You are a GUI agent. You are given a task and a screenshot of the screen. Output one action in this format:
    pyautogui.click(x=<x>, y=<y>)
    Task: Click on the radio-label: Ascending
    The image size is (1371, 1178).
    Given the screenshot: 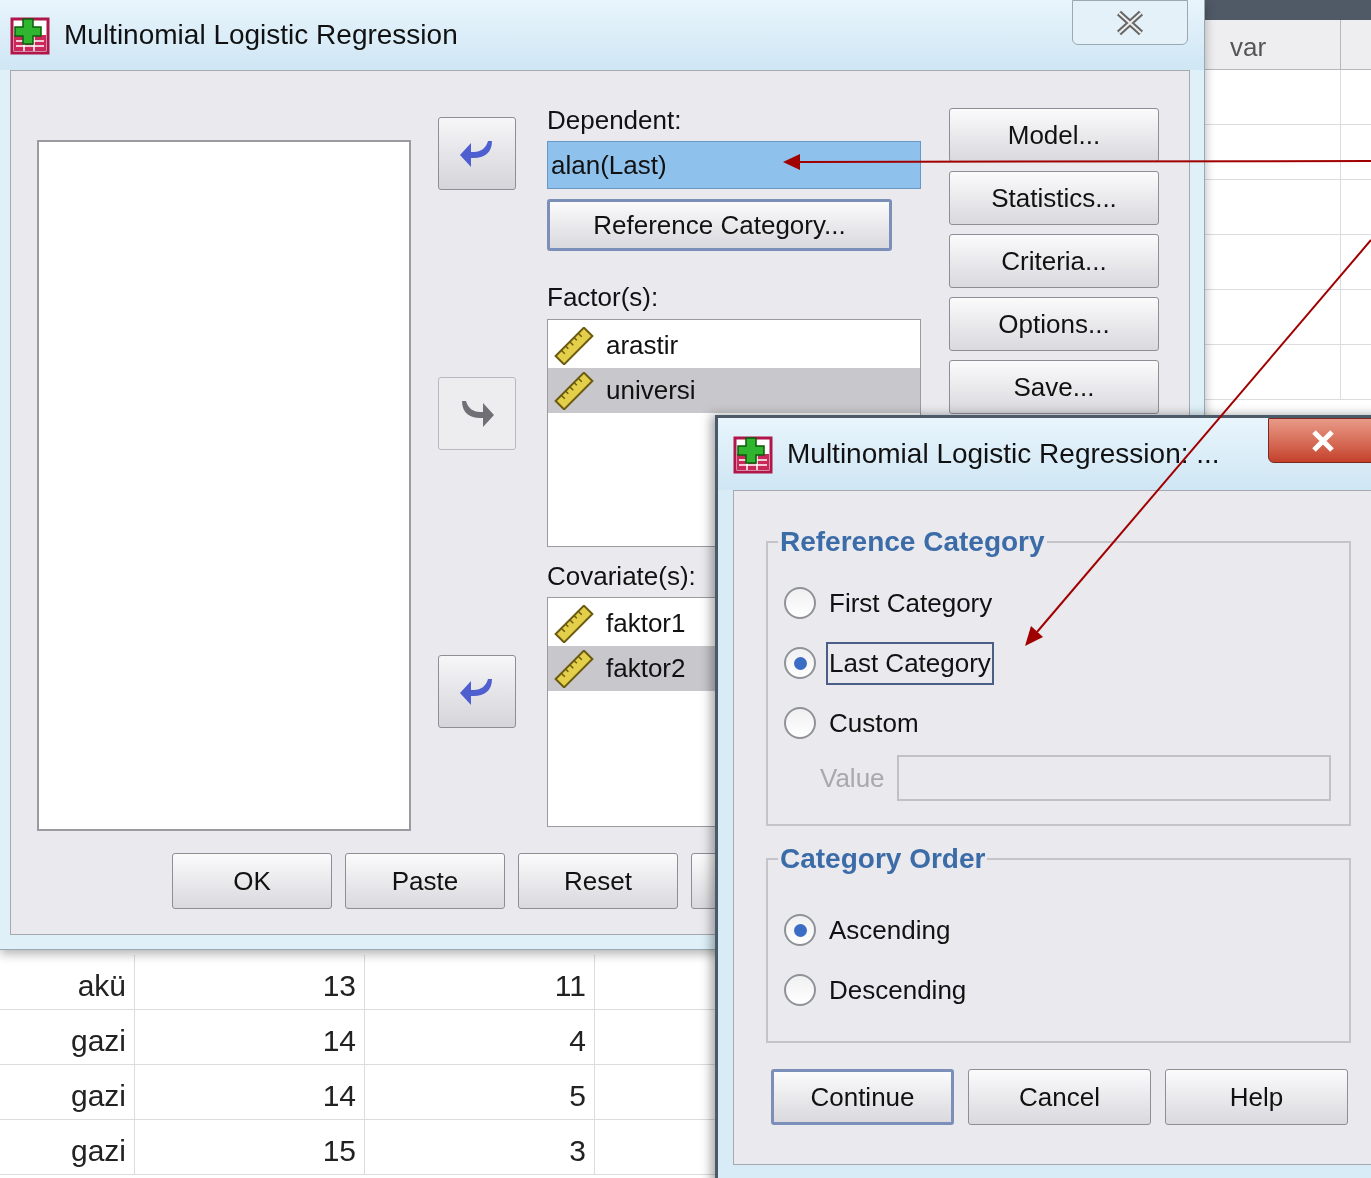 What is the action you would take?
    pyautogui.click(x=890, y=930)
    